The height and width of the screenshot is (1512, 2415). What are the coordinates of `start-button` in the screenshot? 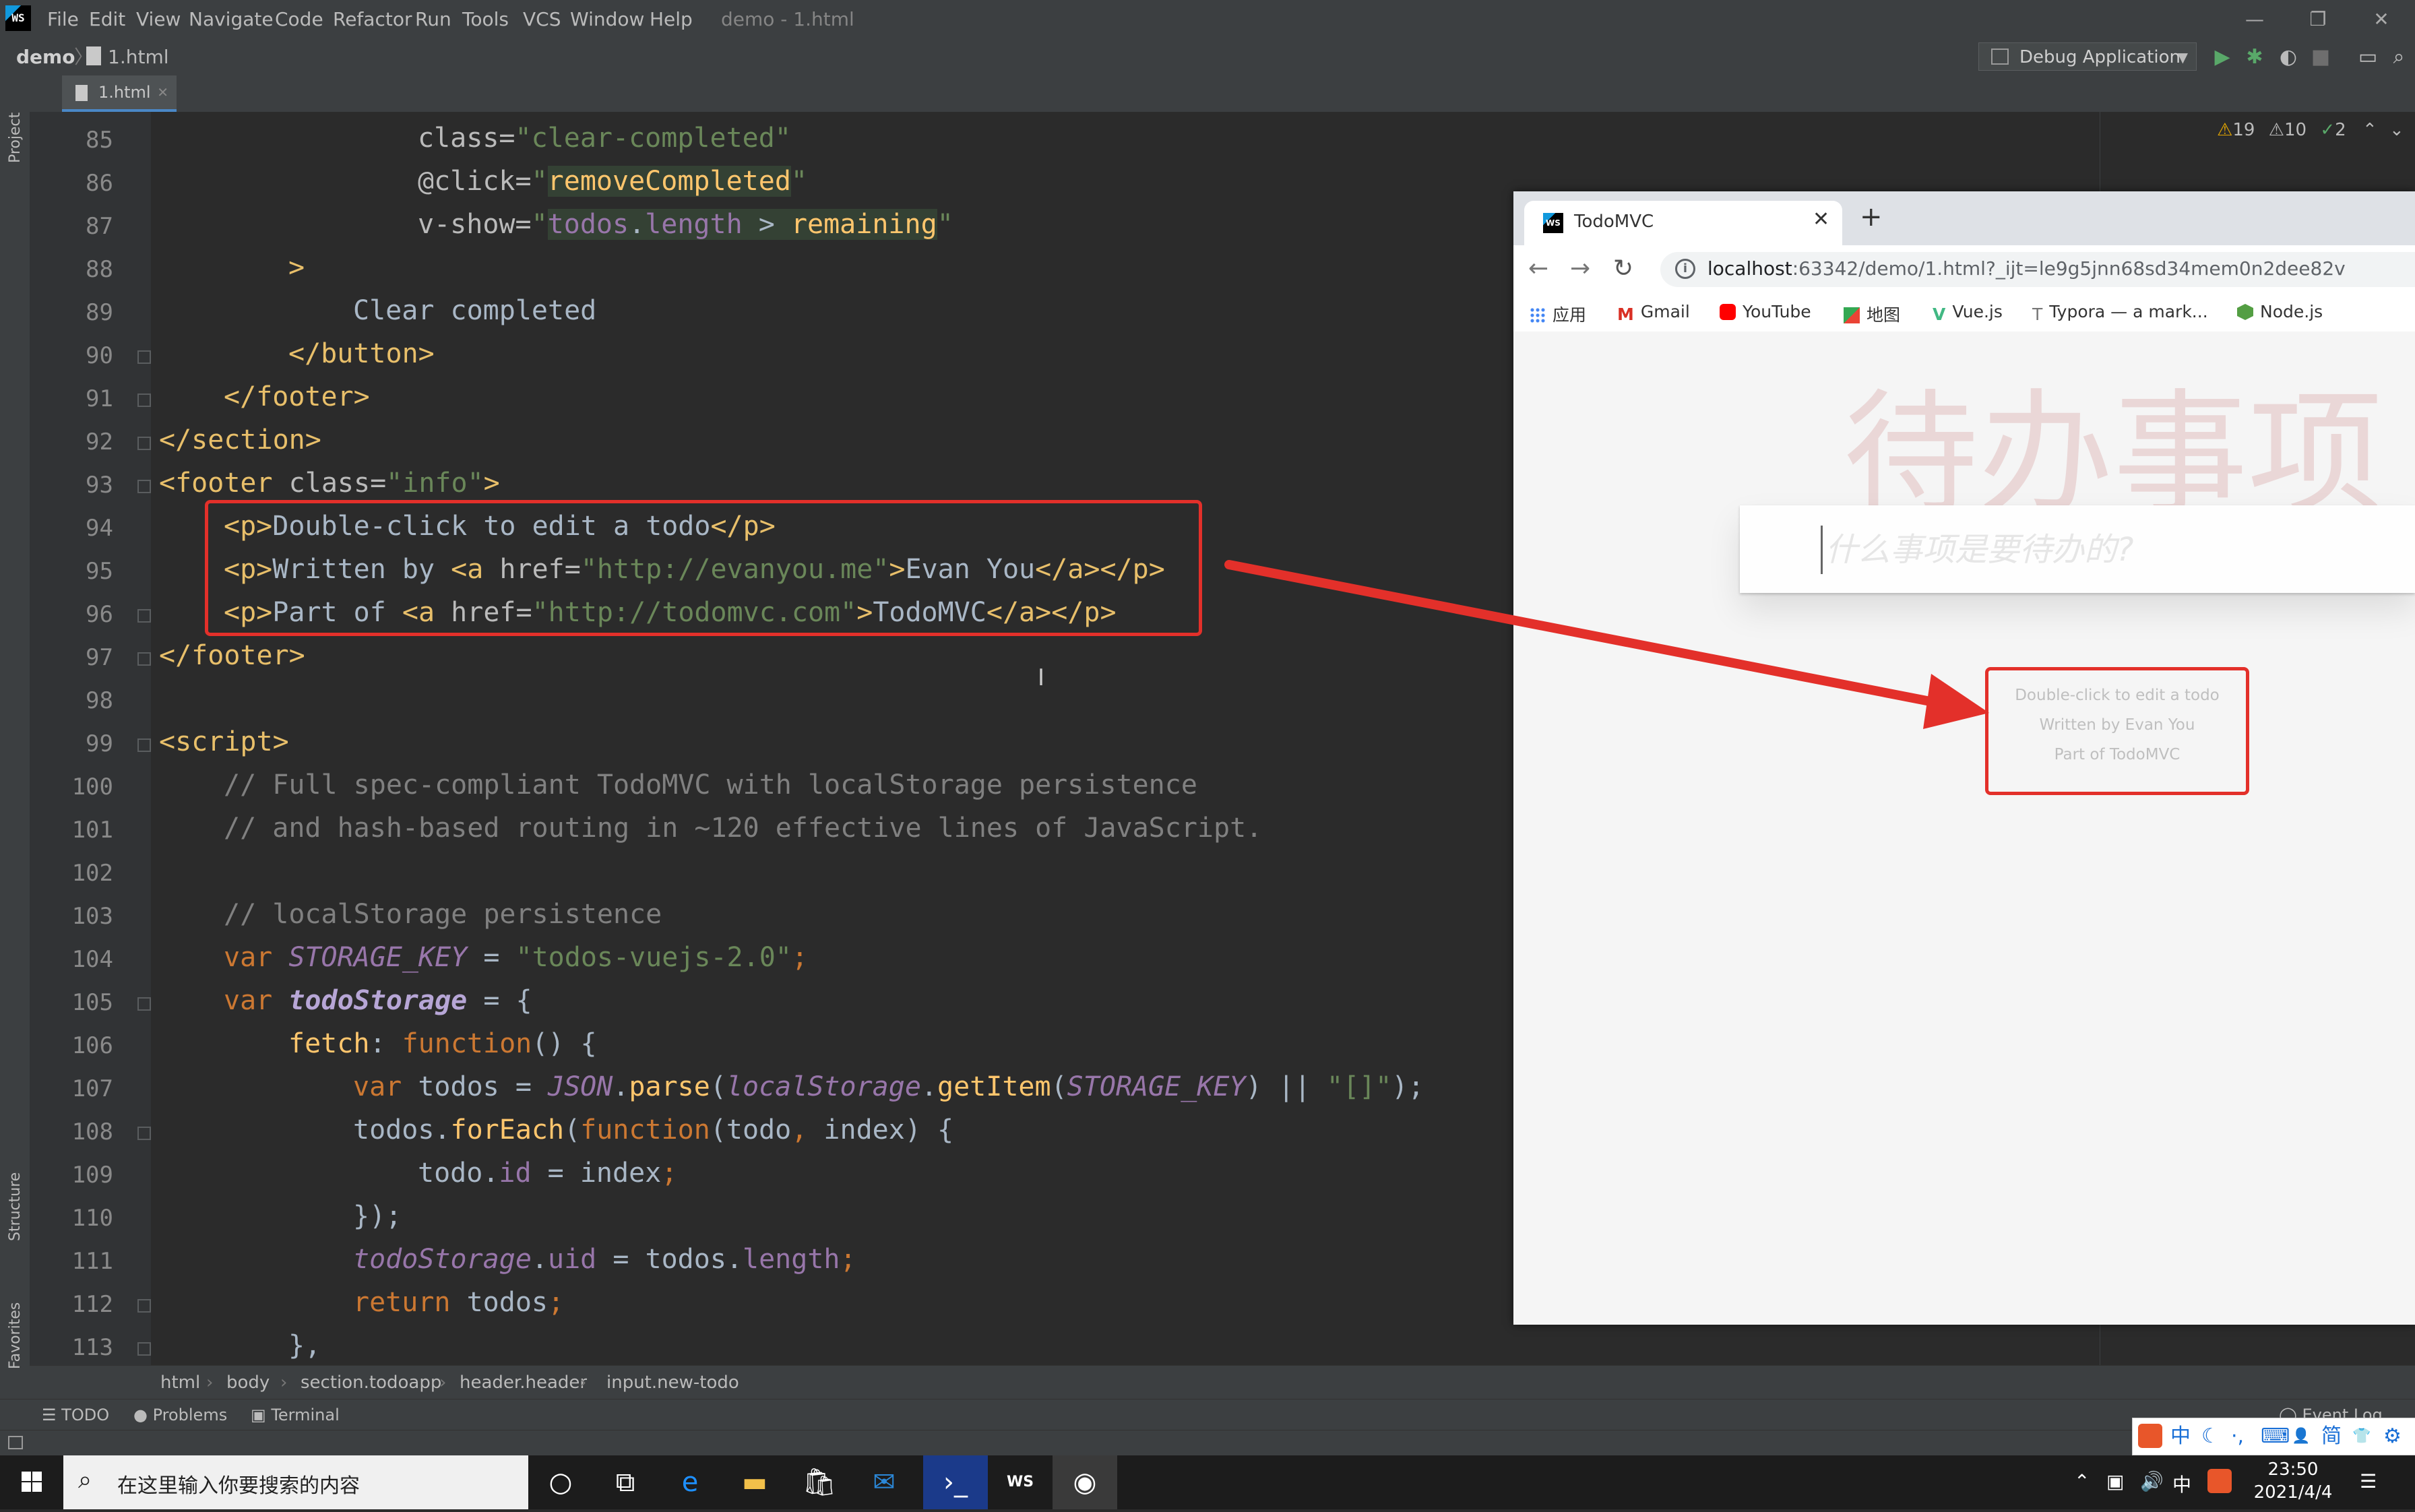 It's located at (31, 1482).